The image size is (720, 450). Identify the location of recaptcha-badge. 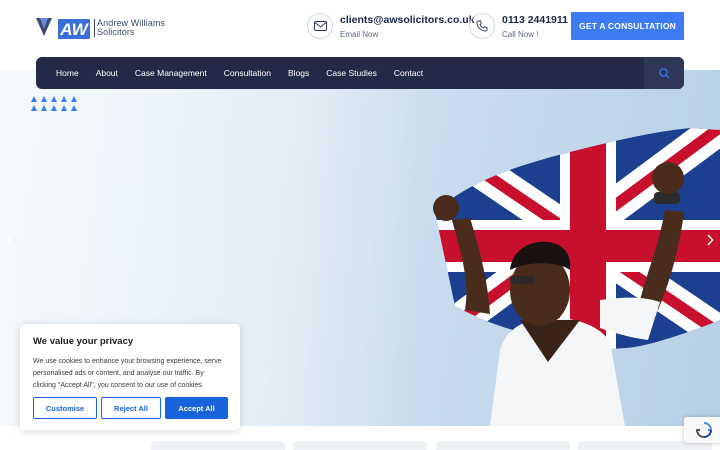
(702, 430).